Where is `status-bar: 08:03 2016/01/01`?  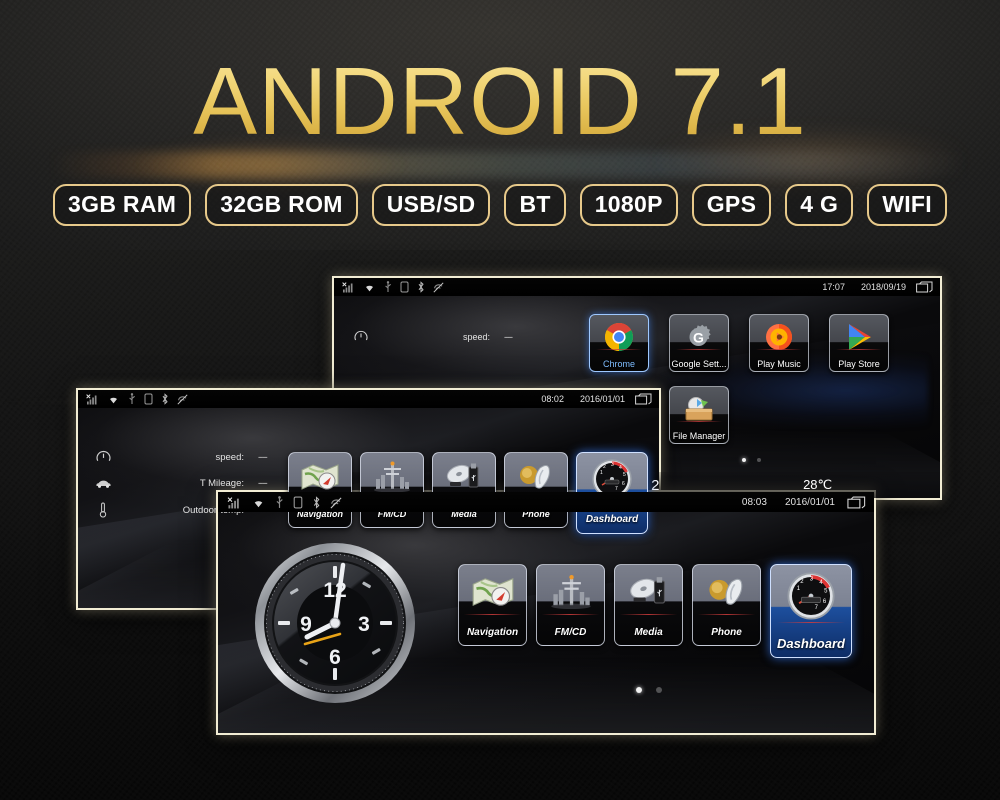
status-bar: 08:03 2016/01/01 is located at coordinates (546, 502).